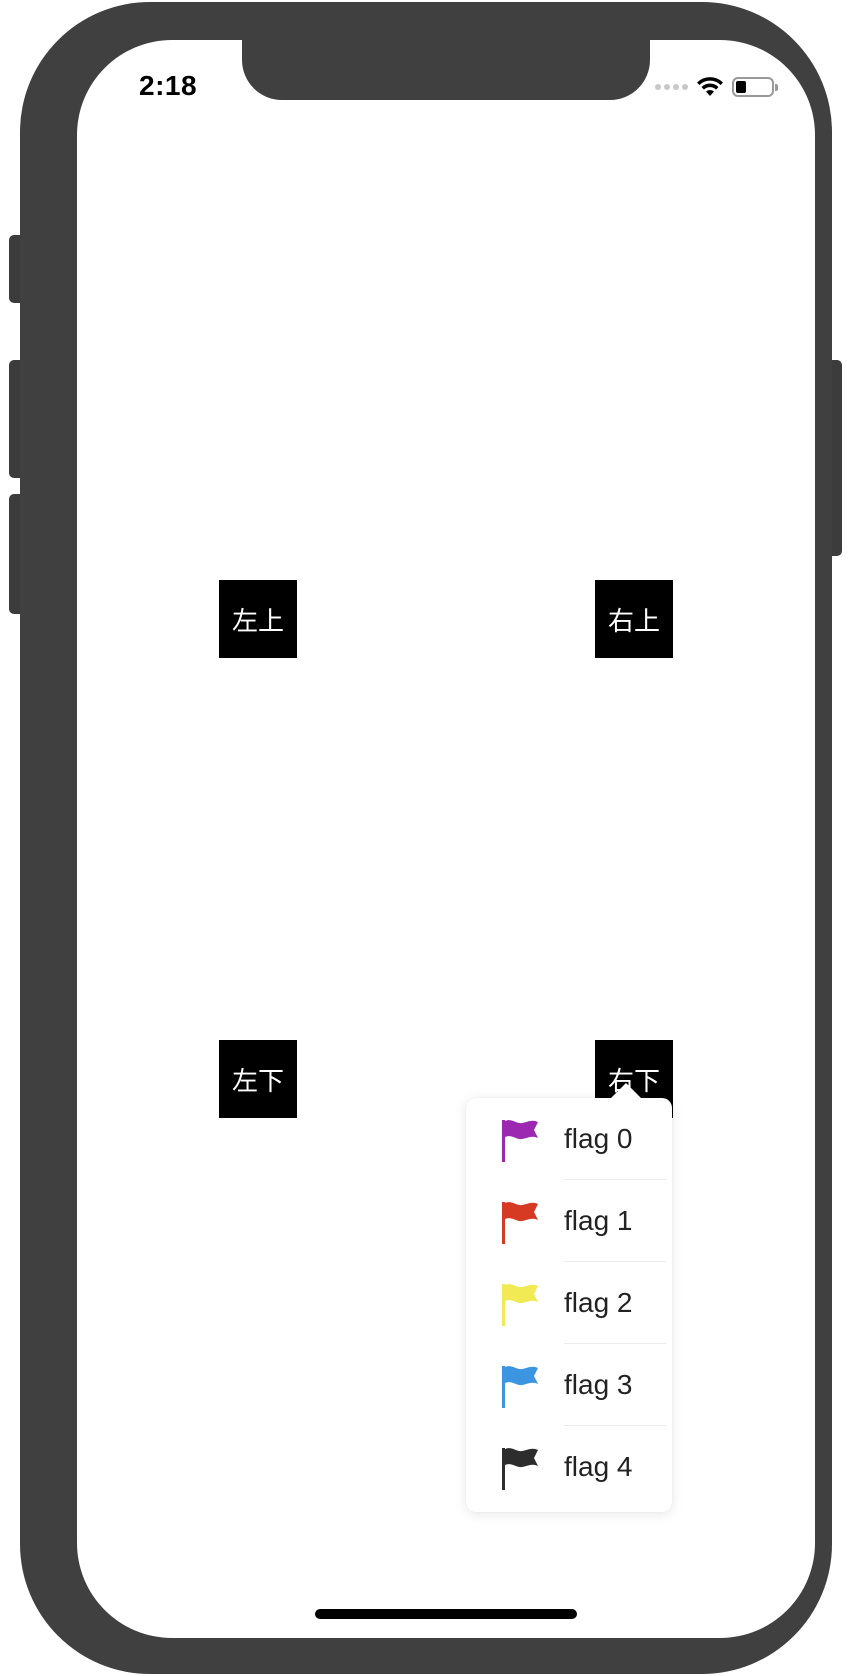 This screenshot has height=1676, width=852. Describe the element at coordinates (671, 87) in the screenshot. I see `cellular-signal-icon` at that location.